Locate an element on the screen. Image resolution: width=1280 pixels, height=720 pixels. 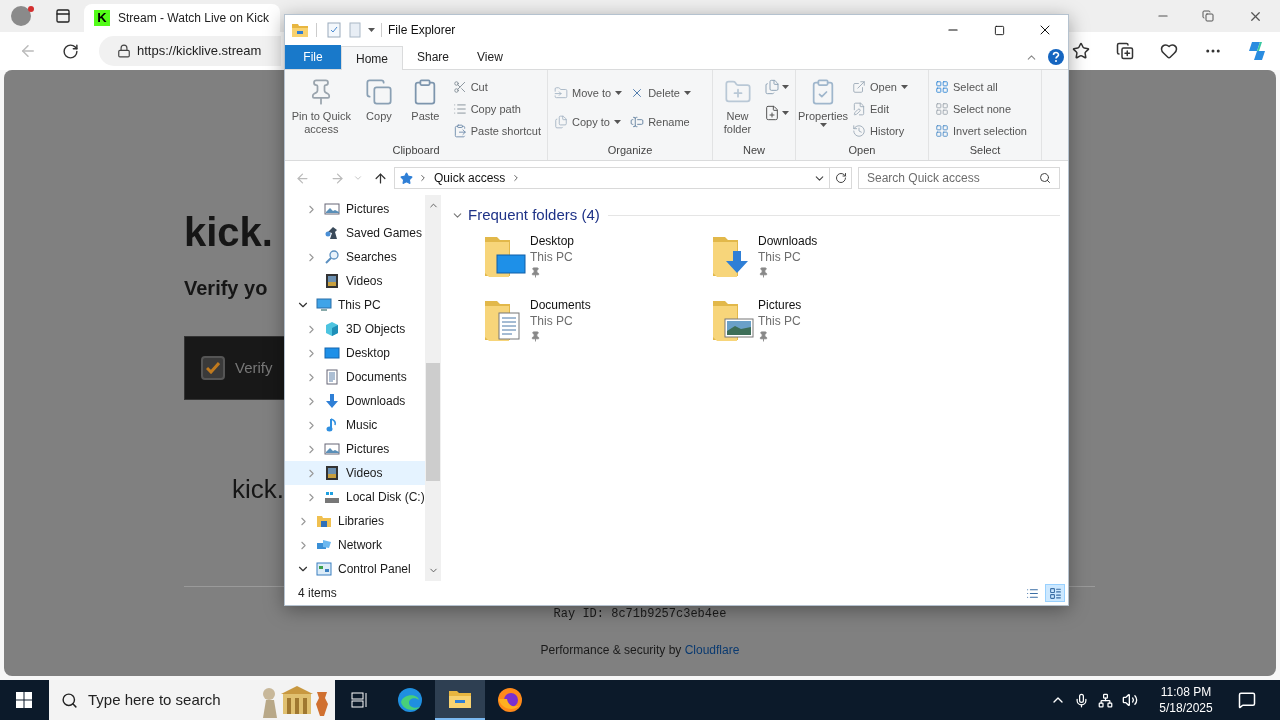
clock: 11:08 PM 5/18/2025 is located at coordinates (1186, 700).